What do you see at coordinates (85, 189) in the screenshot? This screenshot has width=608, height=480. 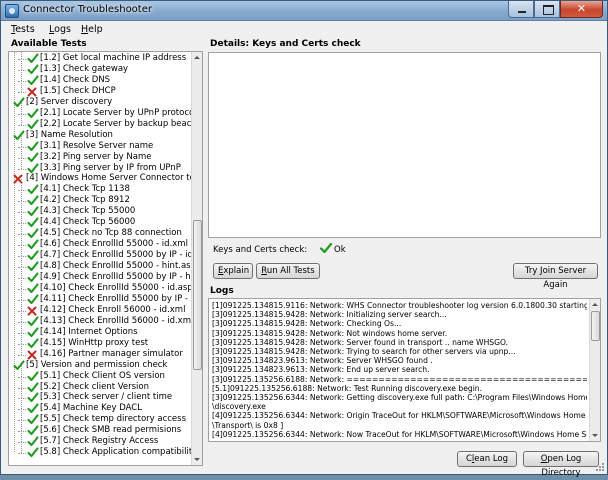 I see `test-item-label: [4.1] Check Tcp 1138` at bounding box center [85, 189].